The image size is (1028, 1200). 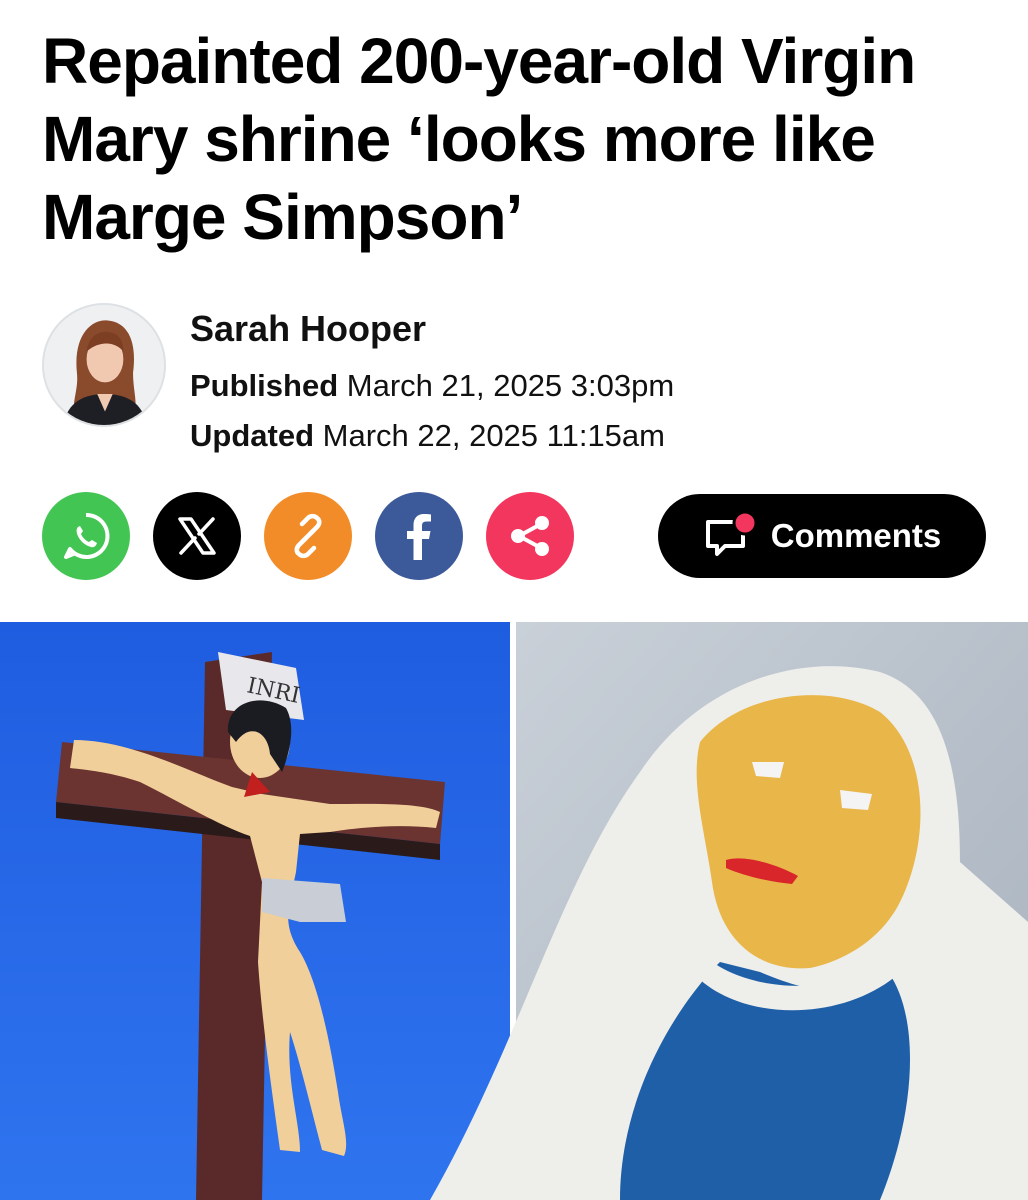 I want to click on published-label: Published, so click(x=264, y=385).